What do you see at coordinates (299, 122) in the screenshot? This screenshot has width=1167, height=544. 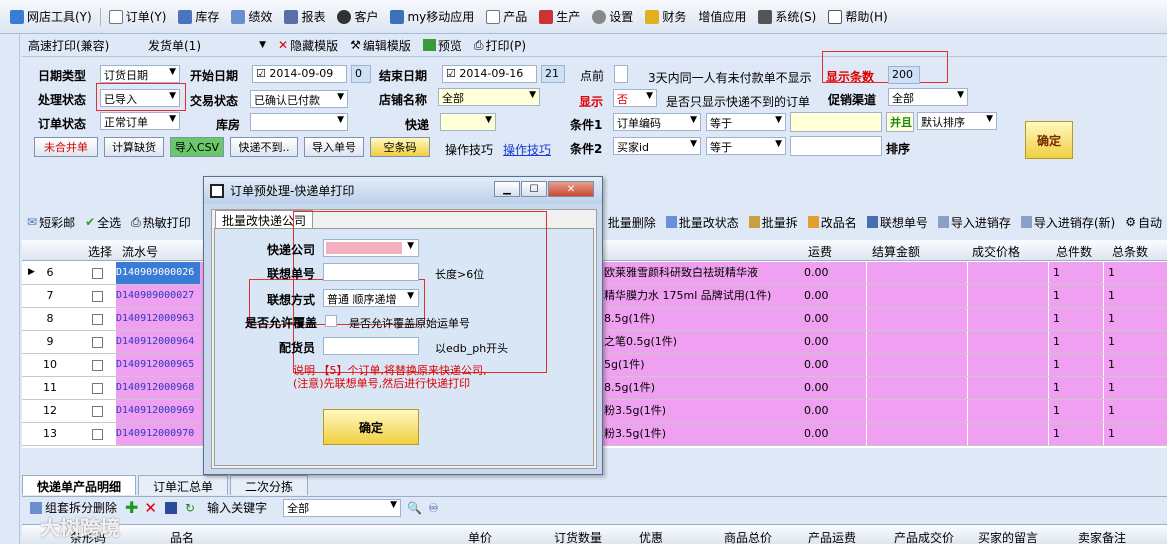 I see `warehouse-select: ▼` at bounding box center [299, 122].